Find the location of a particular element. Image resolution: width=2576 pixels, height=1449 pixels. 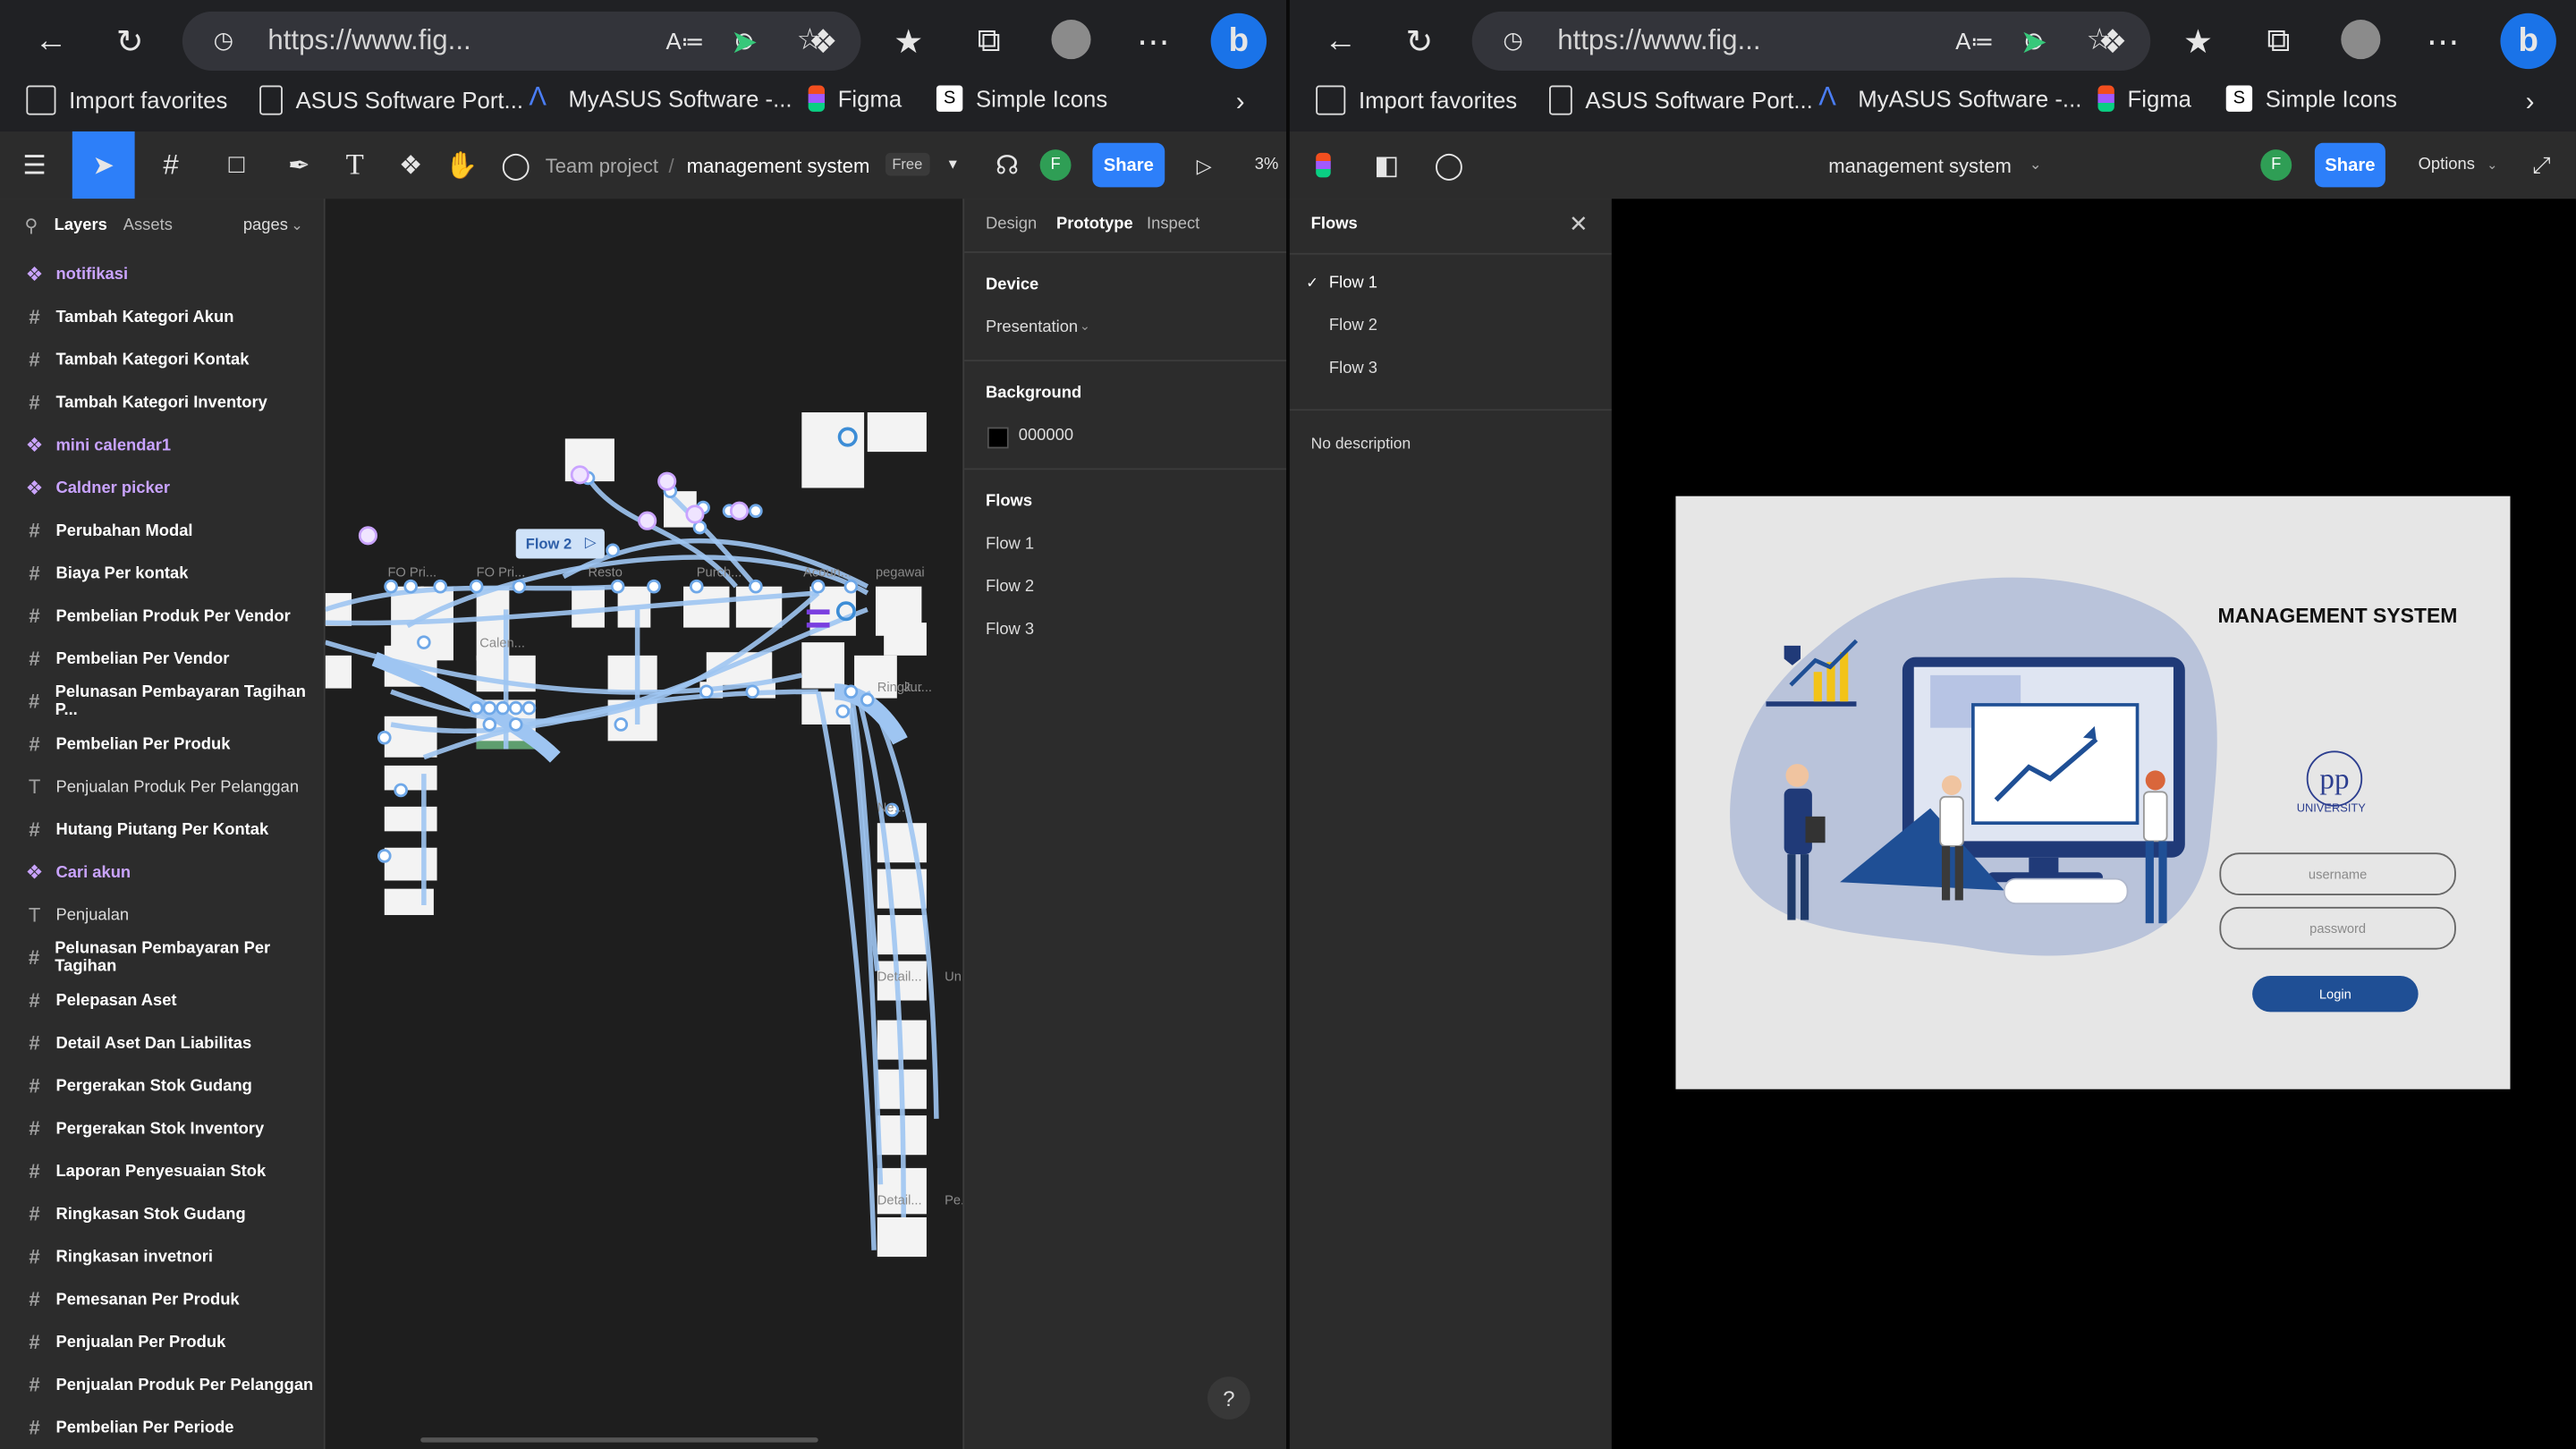

password-field: password is located at coordinates (2337, 928).